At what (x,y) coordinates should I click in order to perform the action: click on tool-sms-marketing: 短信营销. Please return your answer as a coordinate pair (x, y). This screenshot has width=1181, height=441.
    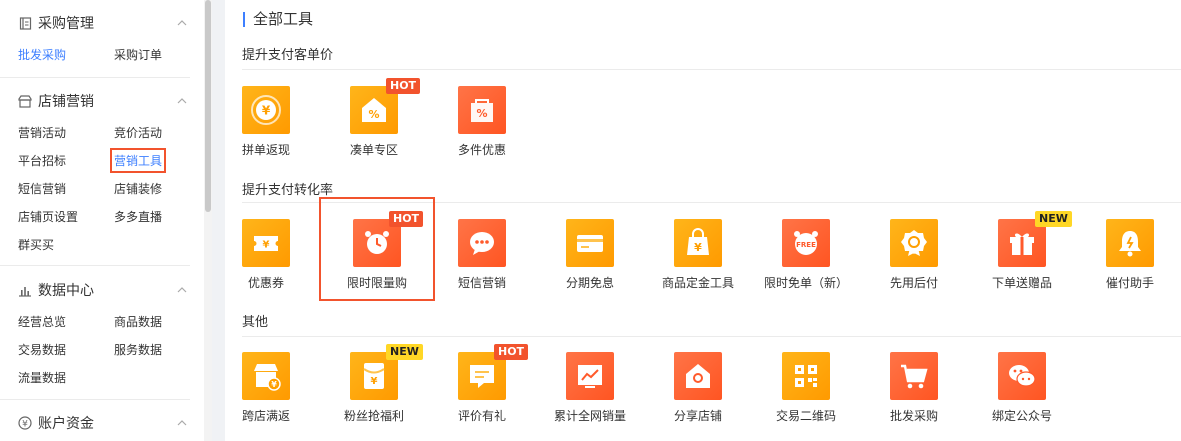
    Looking at the image, I should click on (482, 255).